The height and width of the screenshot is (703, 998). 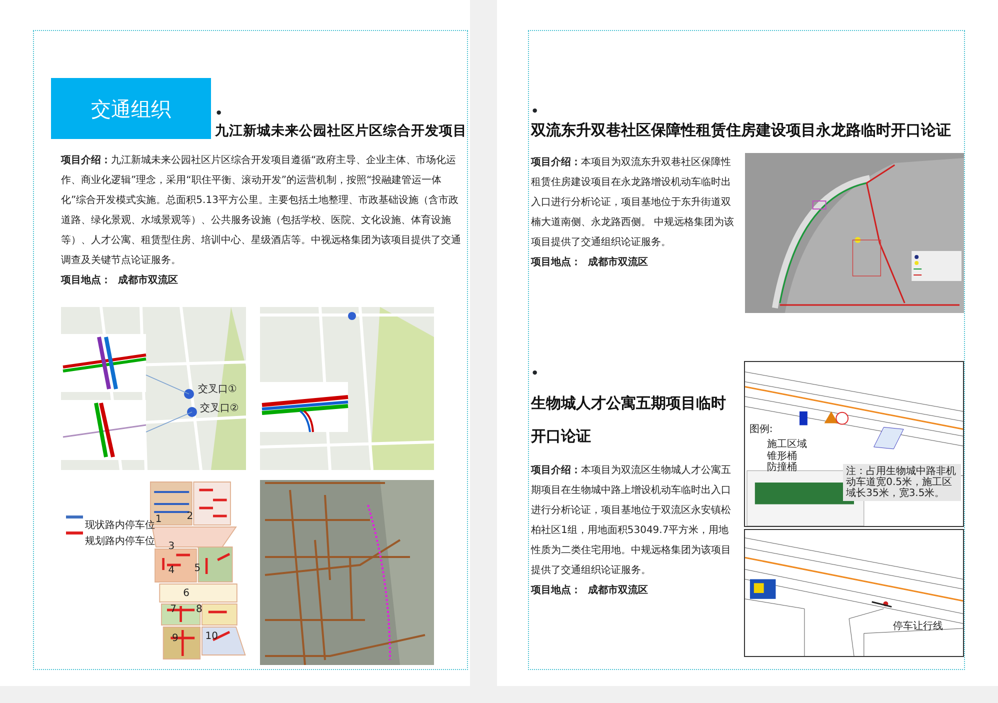 What do you see at coordinates (217, 389) in the screenshot?
I see `map-label: 交叉口①` at bounding box center [217, 389].